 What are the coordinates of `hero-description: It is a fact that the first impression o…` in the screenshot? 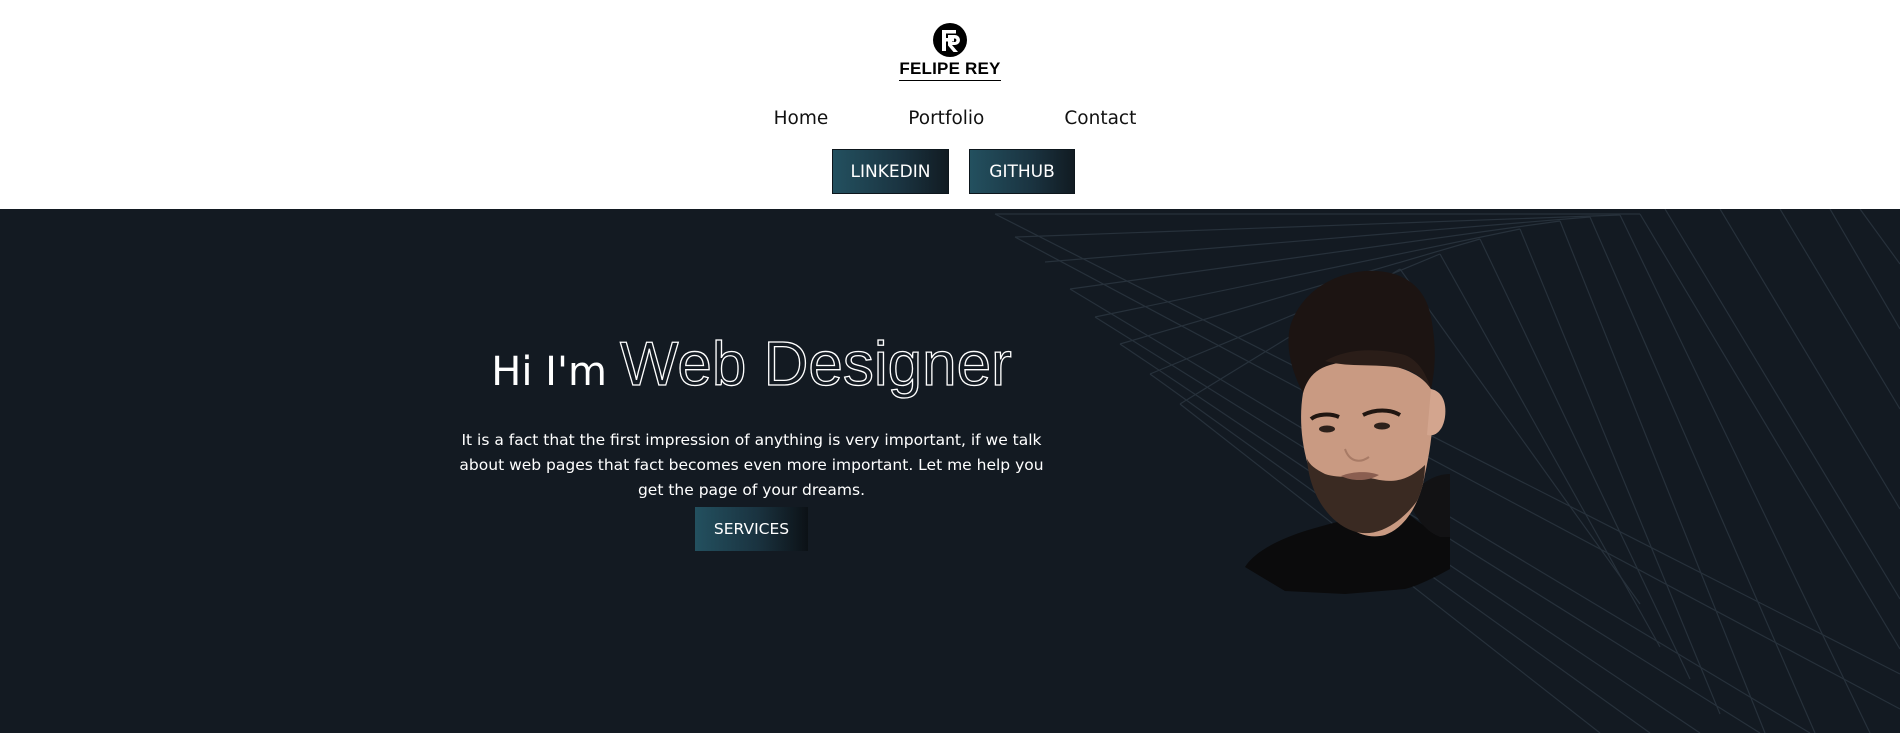 It's located at (751, 464).